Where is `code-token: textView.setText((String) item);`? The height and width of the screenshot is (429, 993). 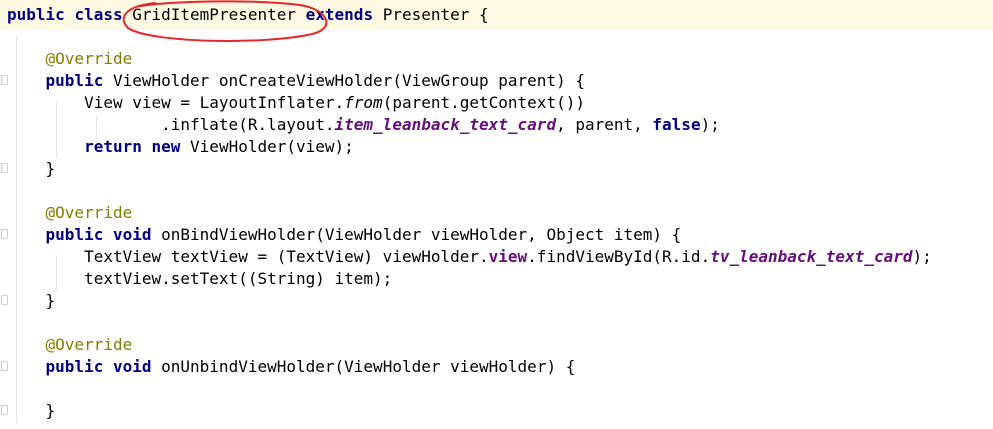
code-token: textView.setText((String) item); is located at coordinates (200, 278).